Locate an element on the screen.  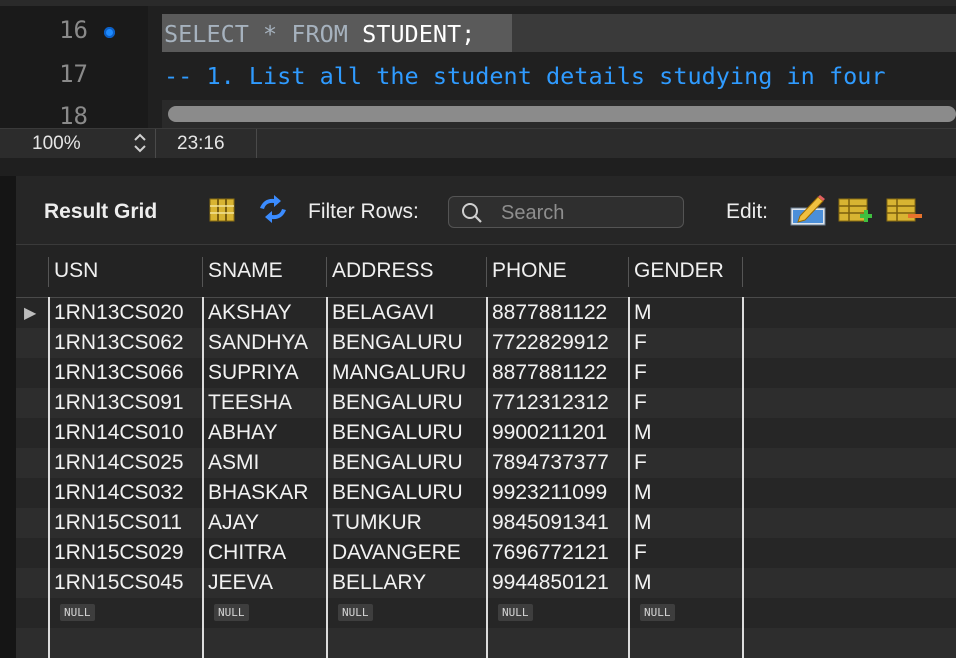
keyword-select: SELECT is located at coordinates (206, 34).